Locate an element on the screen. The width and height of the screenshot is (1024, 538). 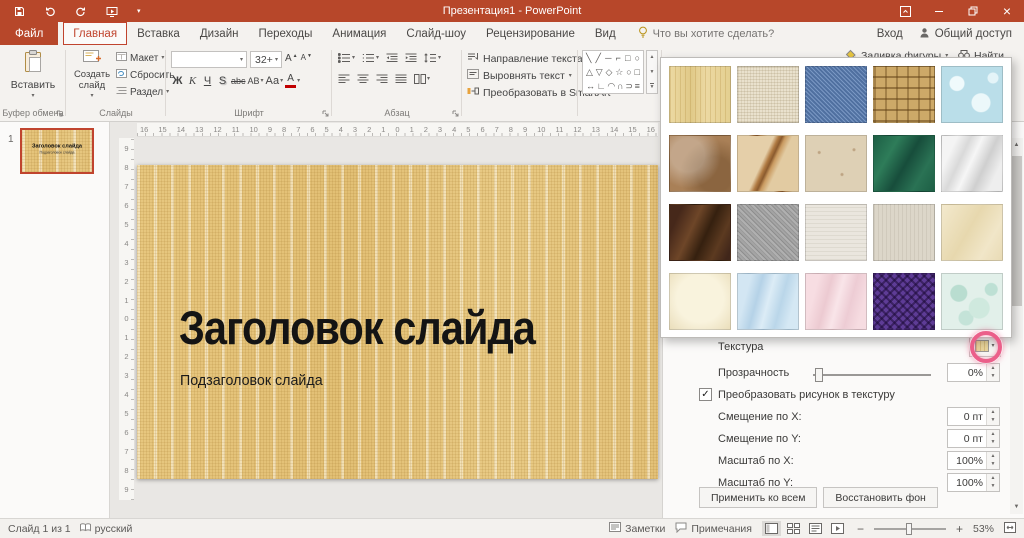
spinbox-value: 100% is located at coordinates (967, 483).